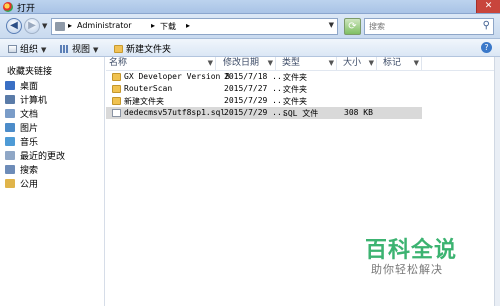 The height and width of the screenshot is (306, 500). Describe the element at coordinates (149, 50) in the screenshot. I see `new-folder-label: 新建文件夹` at that location.